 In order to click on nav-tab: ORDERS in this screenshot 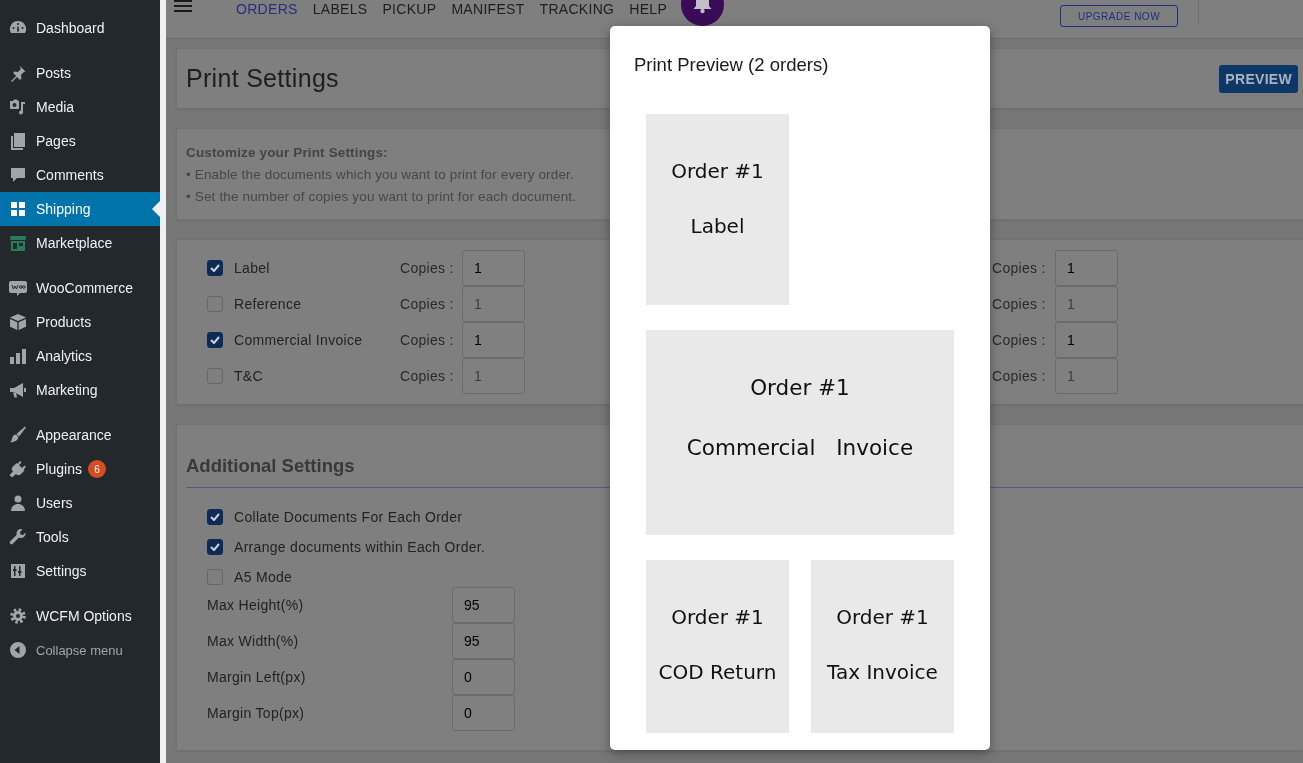, I will do `click(267, 9)`.